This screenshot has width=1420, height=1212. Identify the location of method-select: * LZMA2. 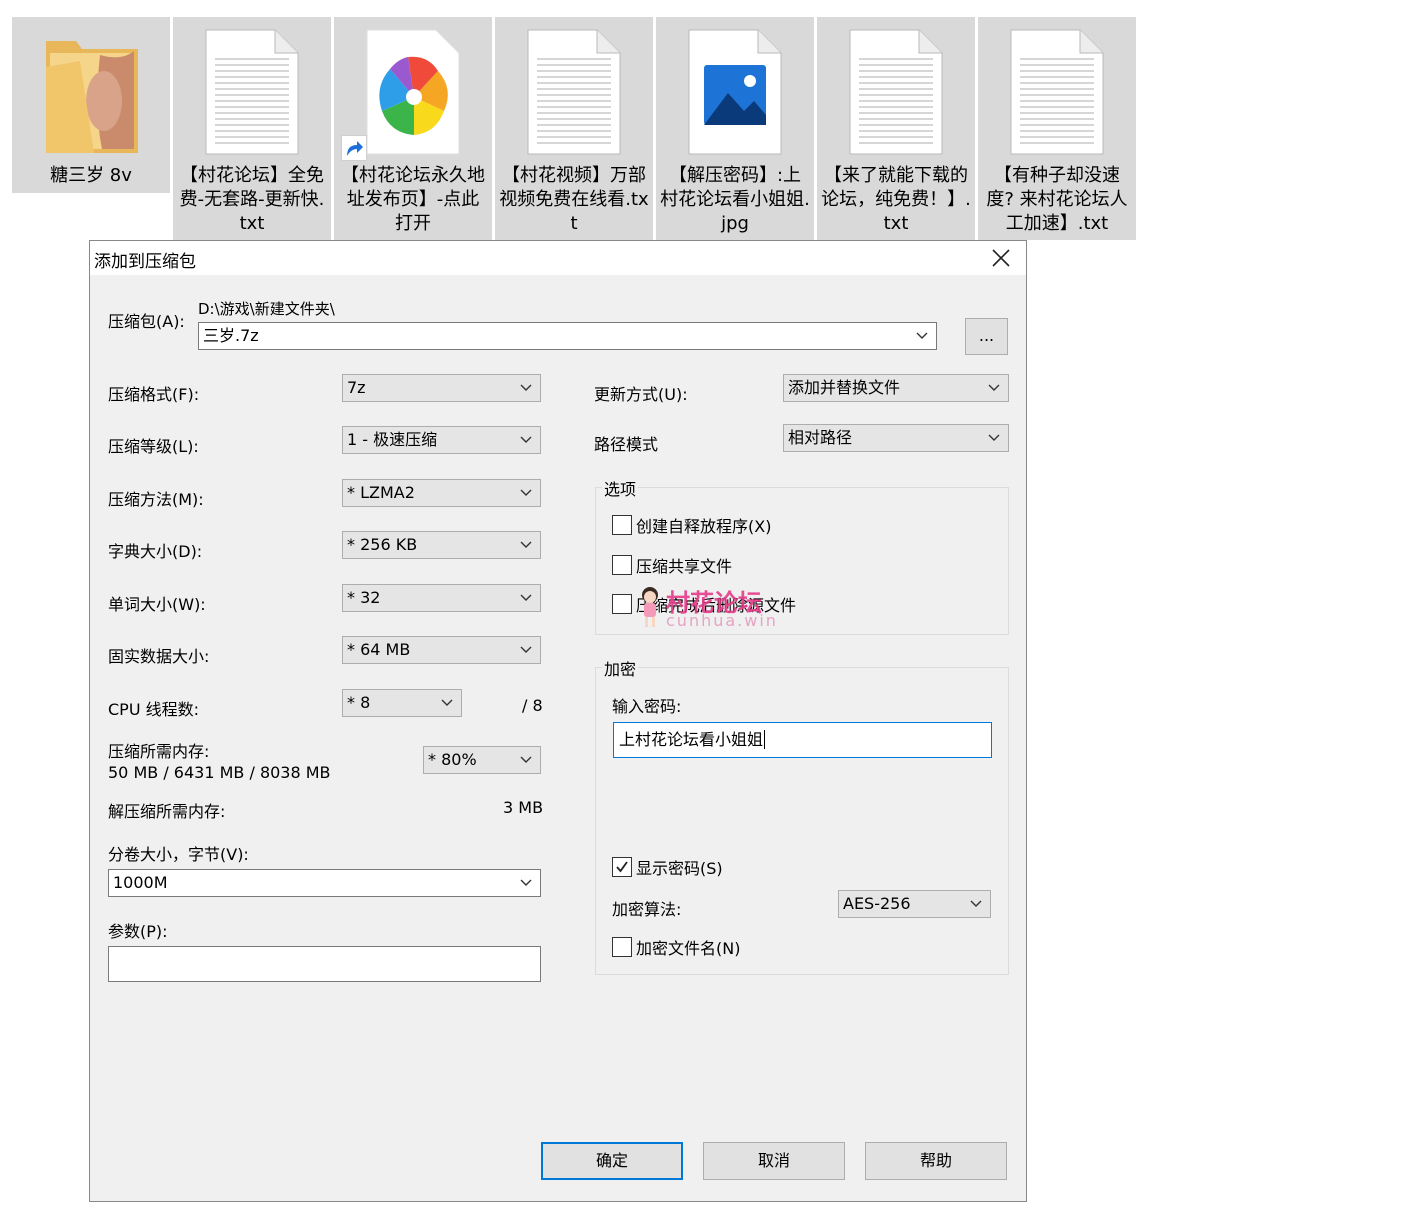
(441, 493).